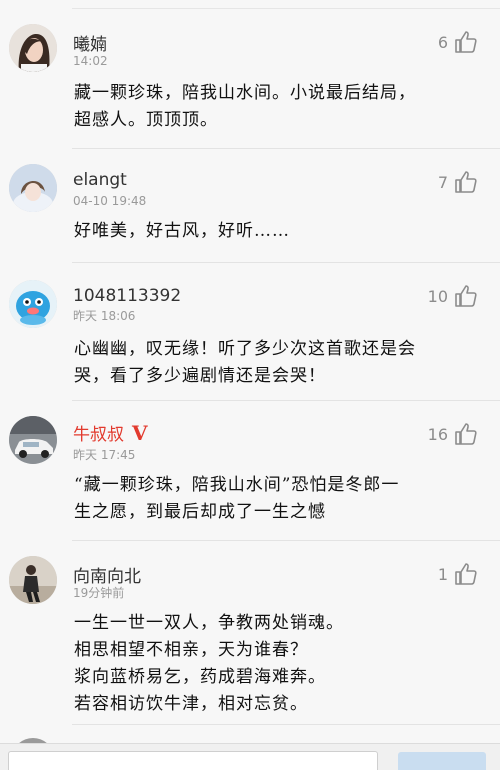 This screenshot has width=500, height=770. I want to click on reply-input, so click(193, 760).